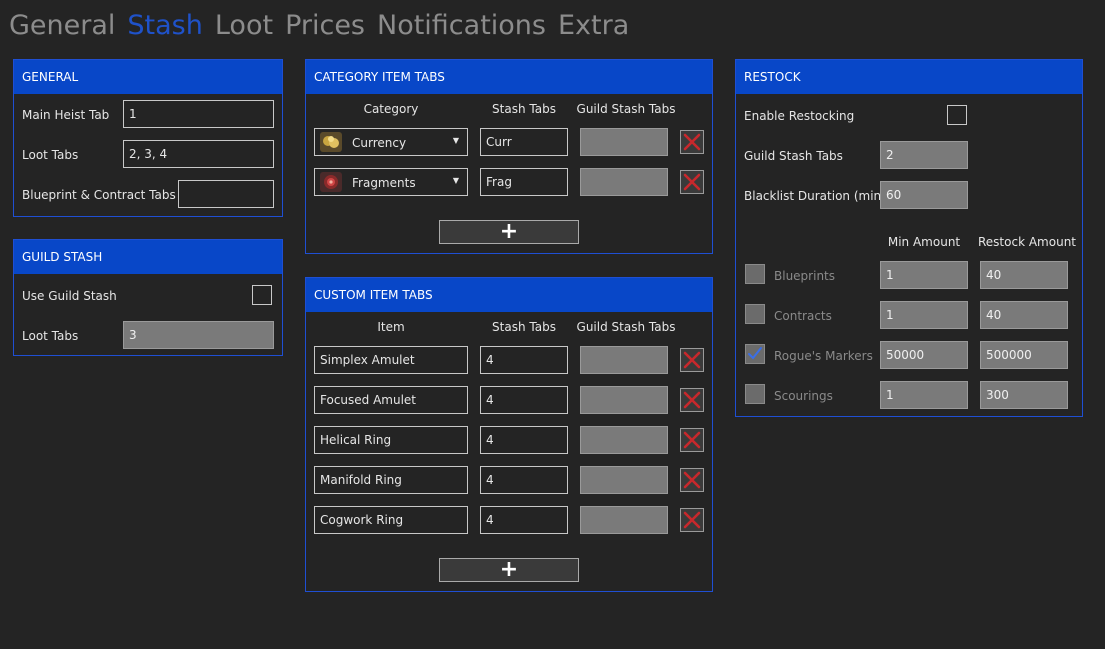 The height and width of the screenshot is (649, 1105). I want to click on guild-stash-tabs-label: Guild Stash Tabs, so click(793, 156).